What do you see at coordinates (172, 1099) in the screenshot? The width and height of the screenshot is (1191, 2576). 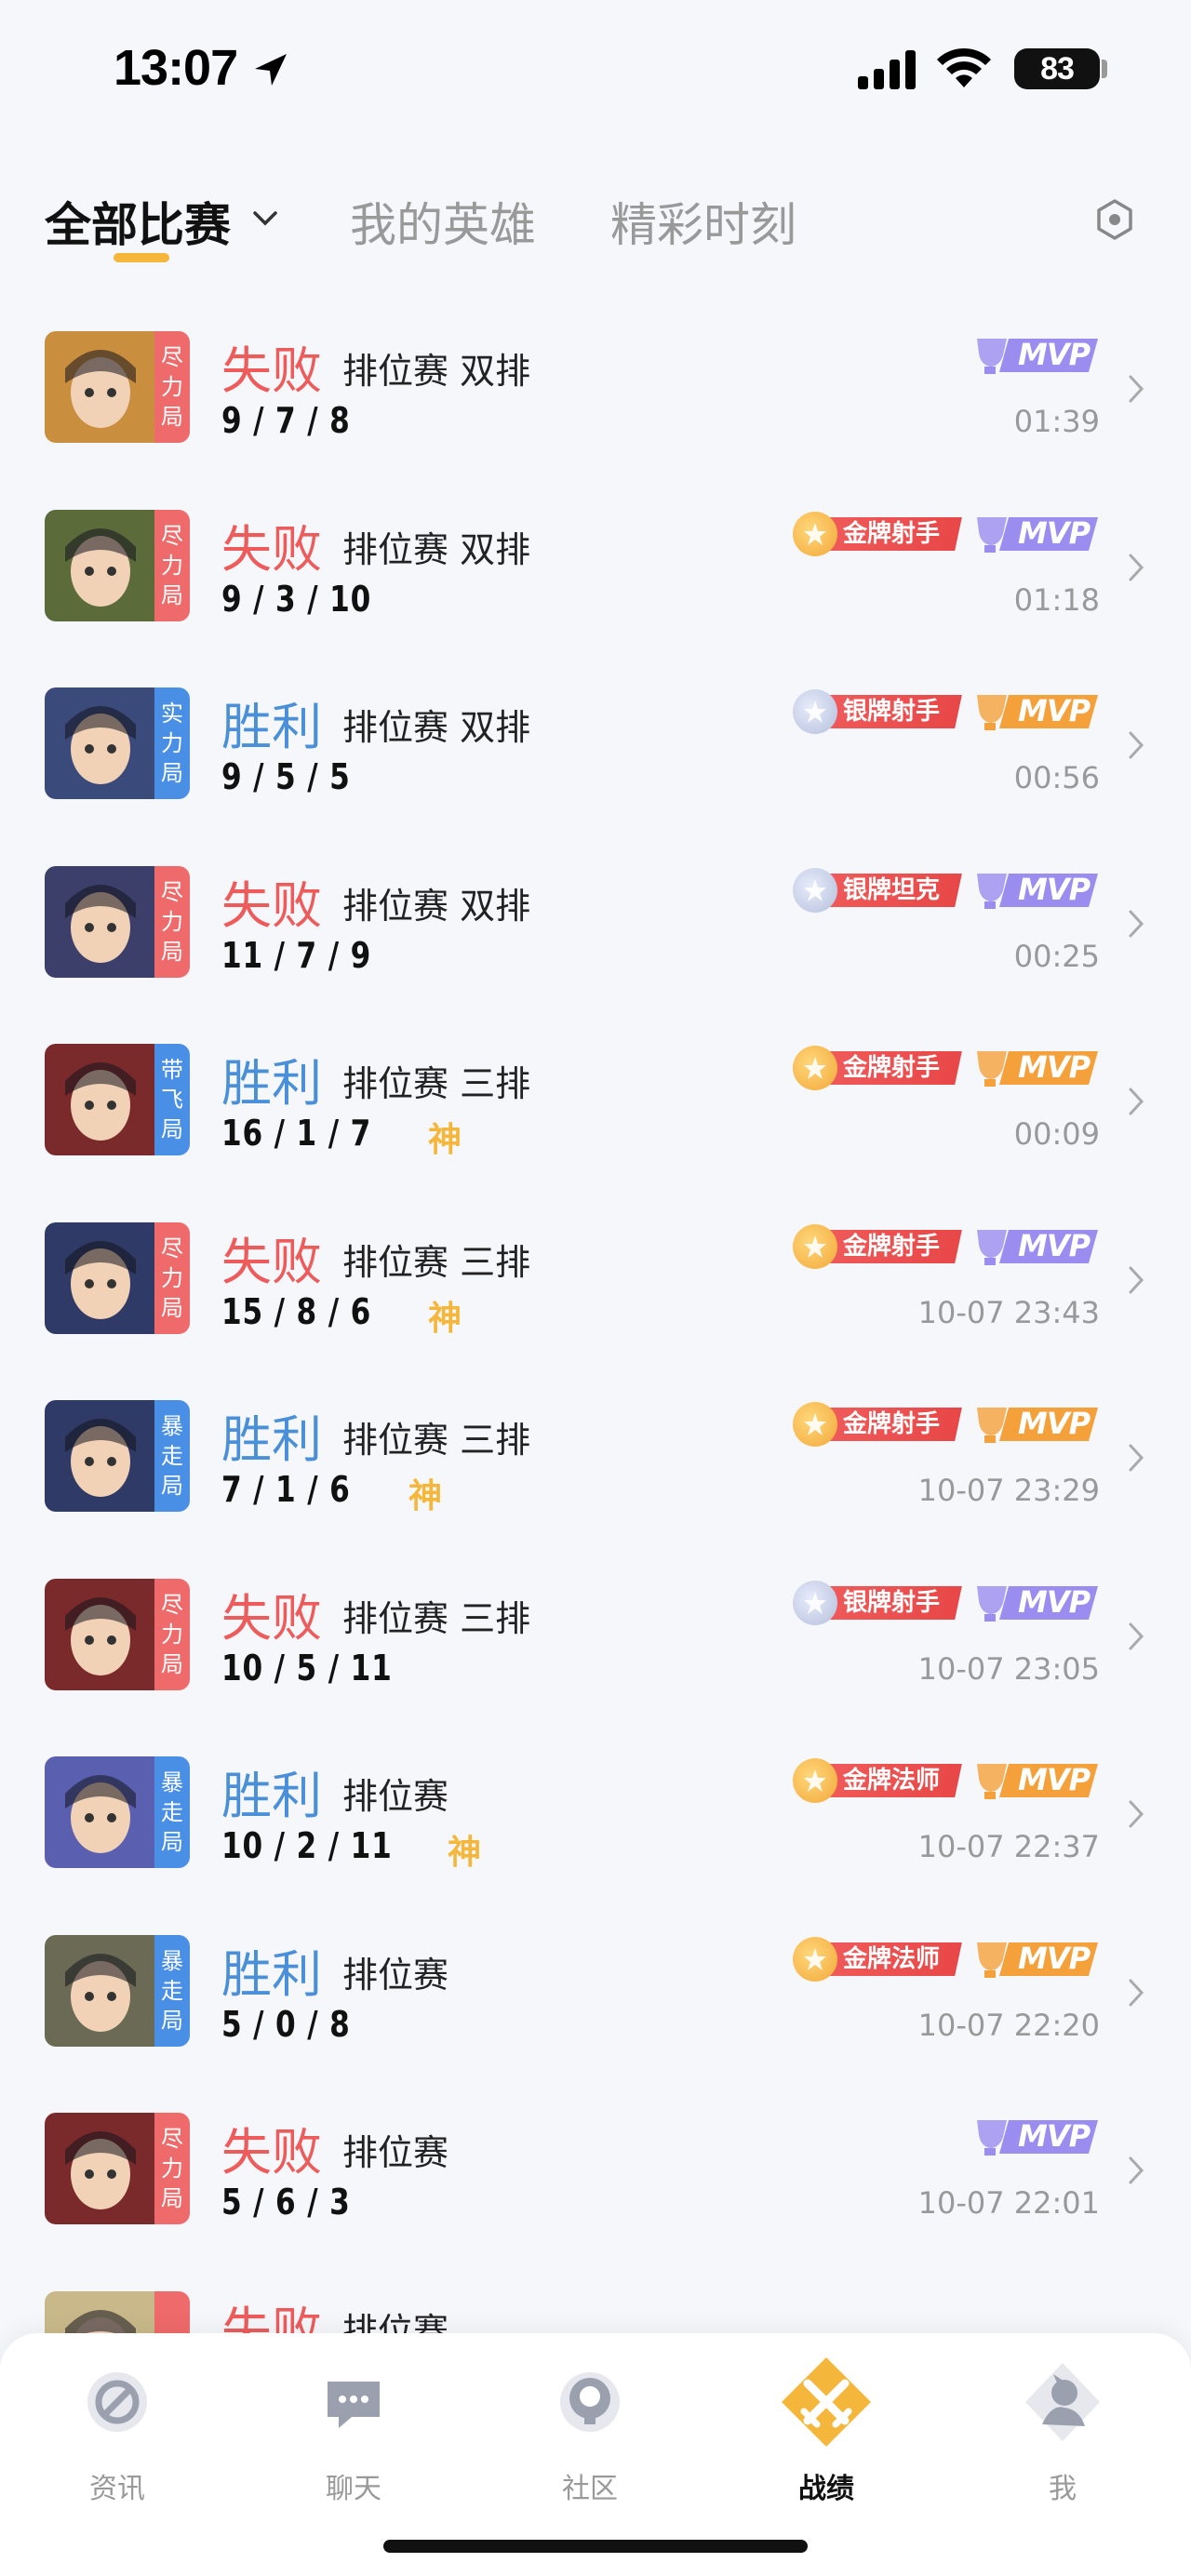 I see `match-type-tag: 带飞局` at bounding box center [172, 1099].